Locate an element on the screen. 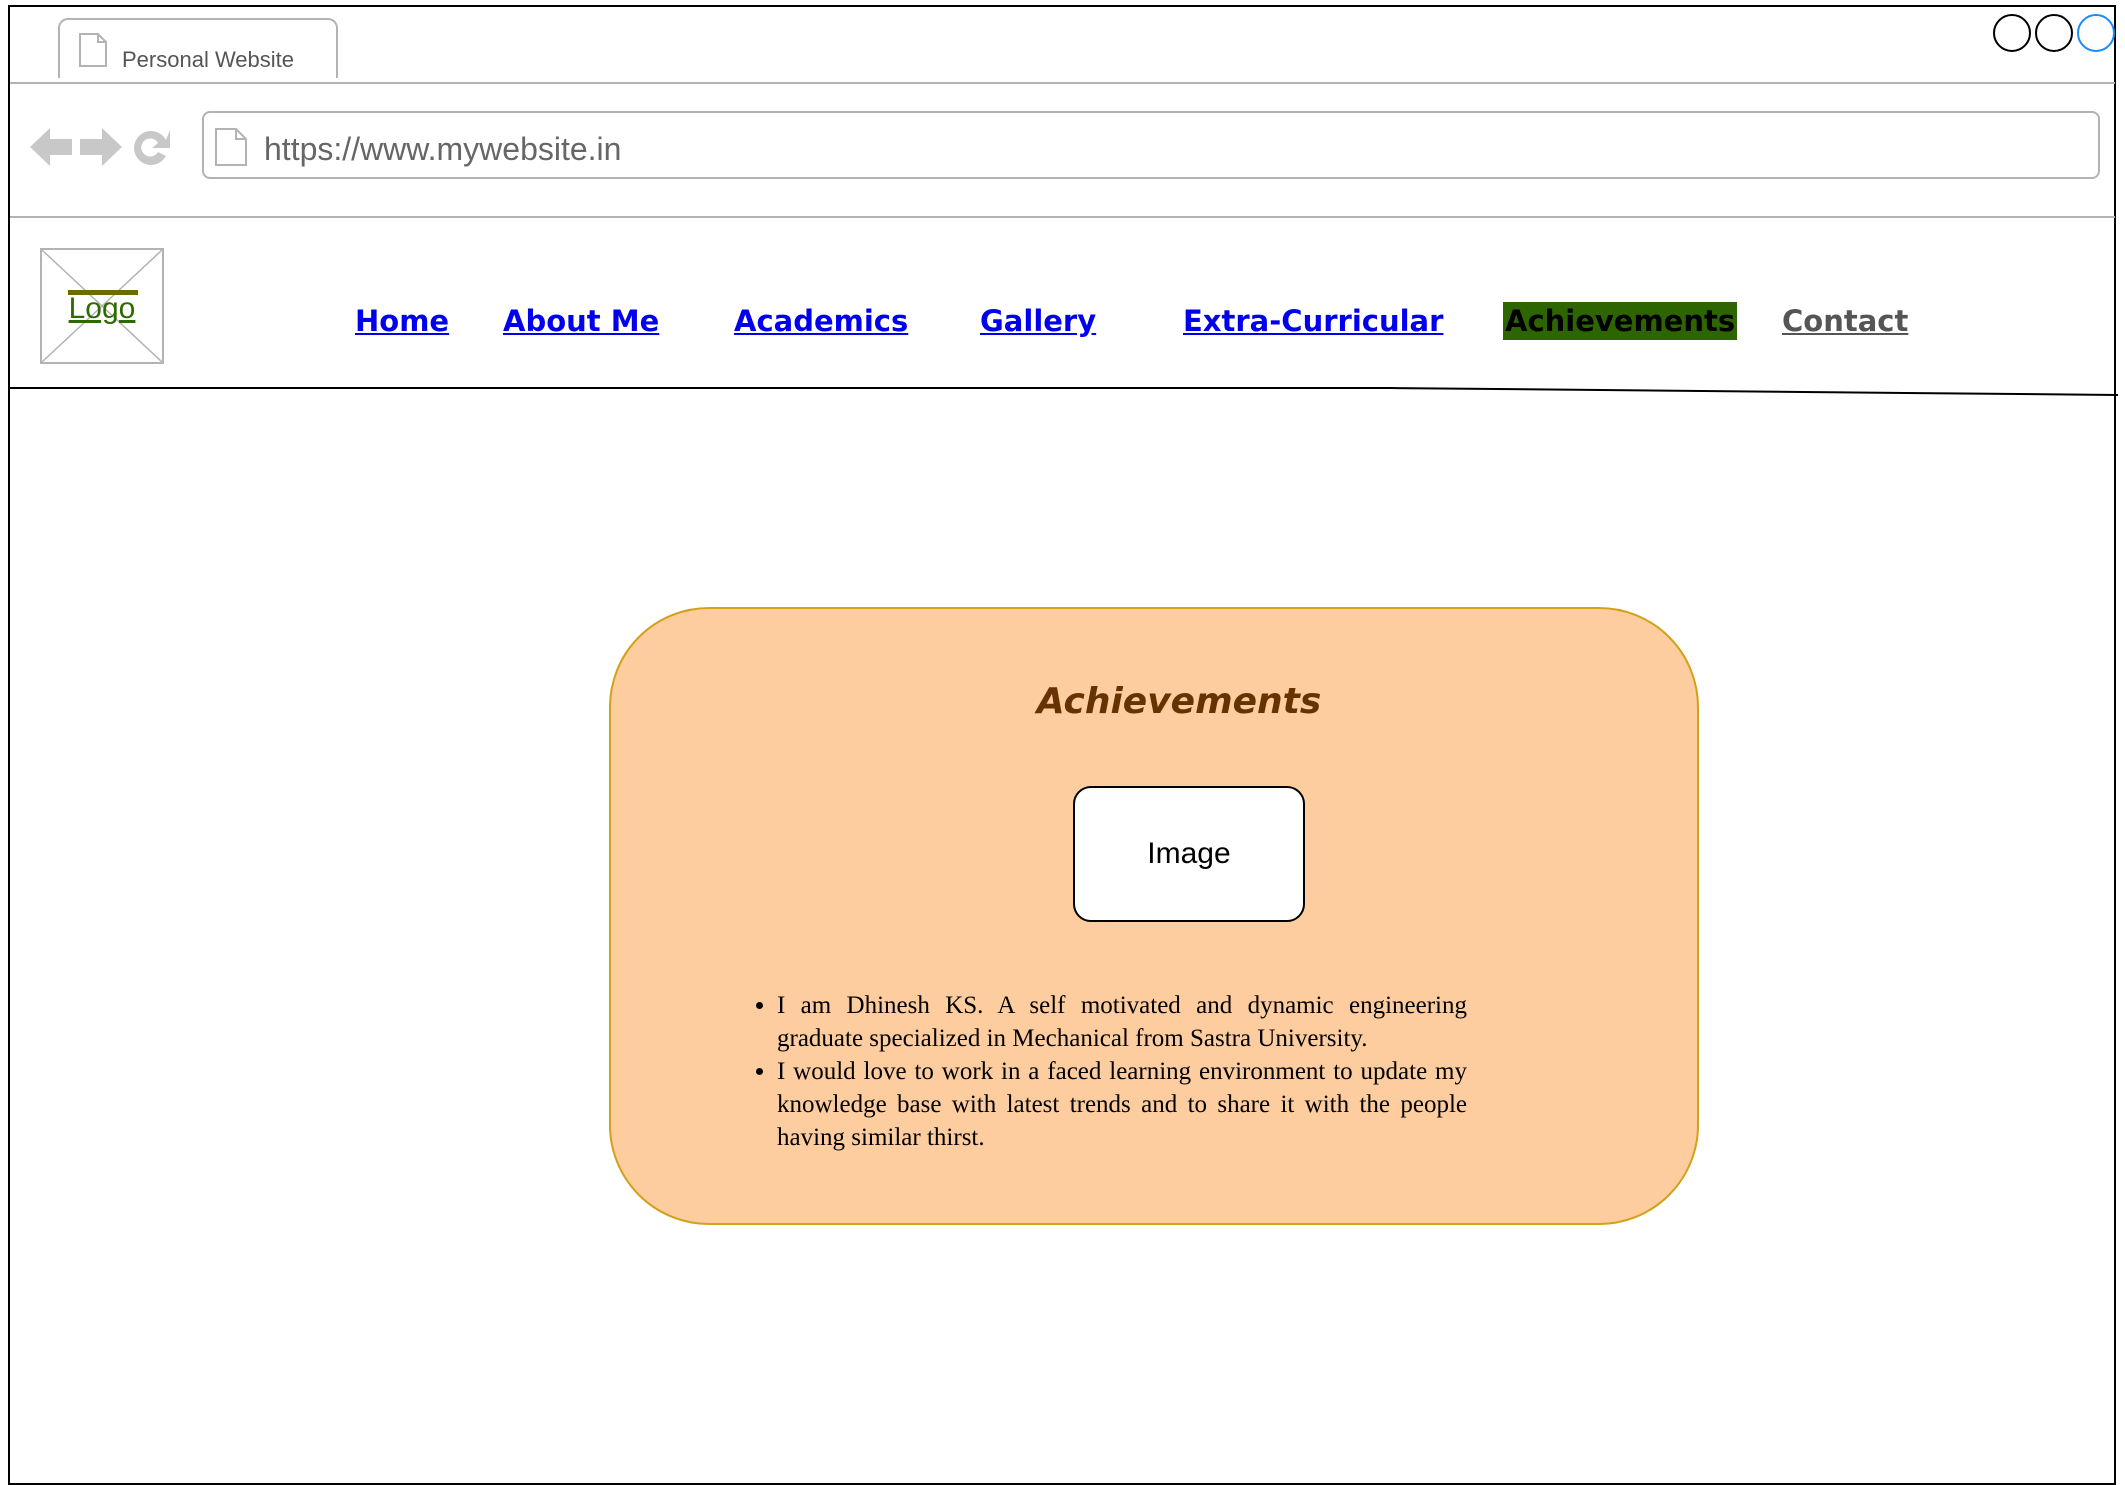  window-button-minimize is located at coordinates (2012, 33).